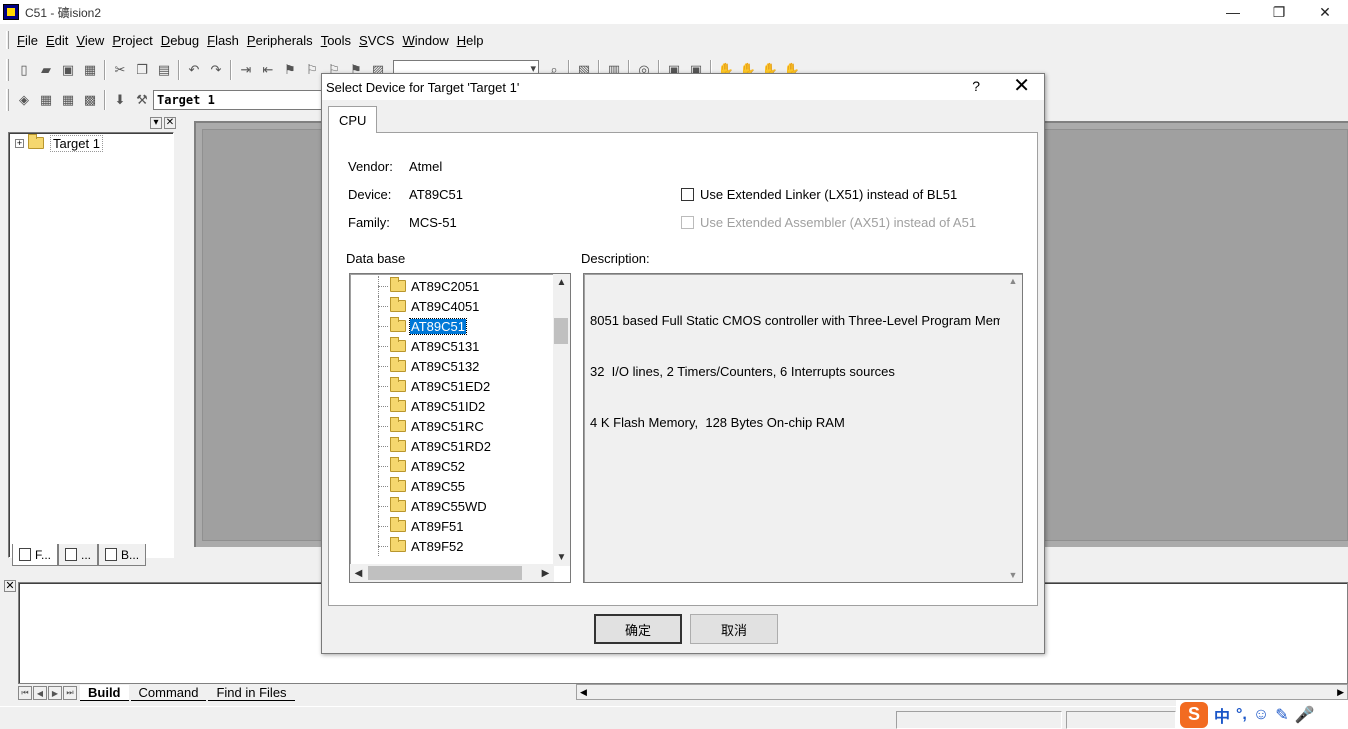 The height and width of the screenshot is (729, 1348). I want to click on menu-tools: Tools, so click(336, 40).